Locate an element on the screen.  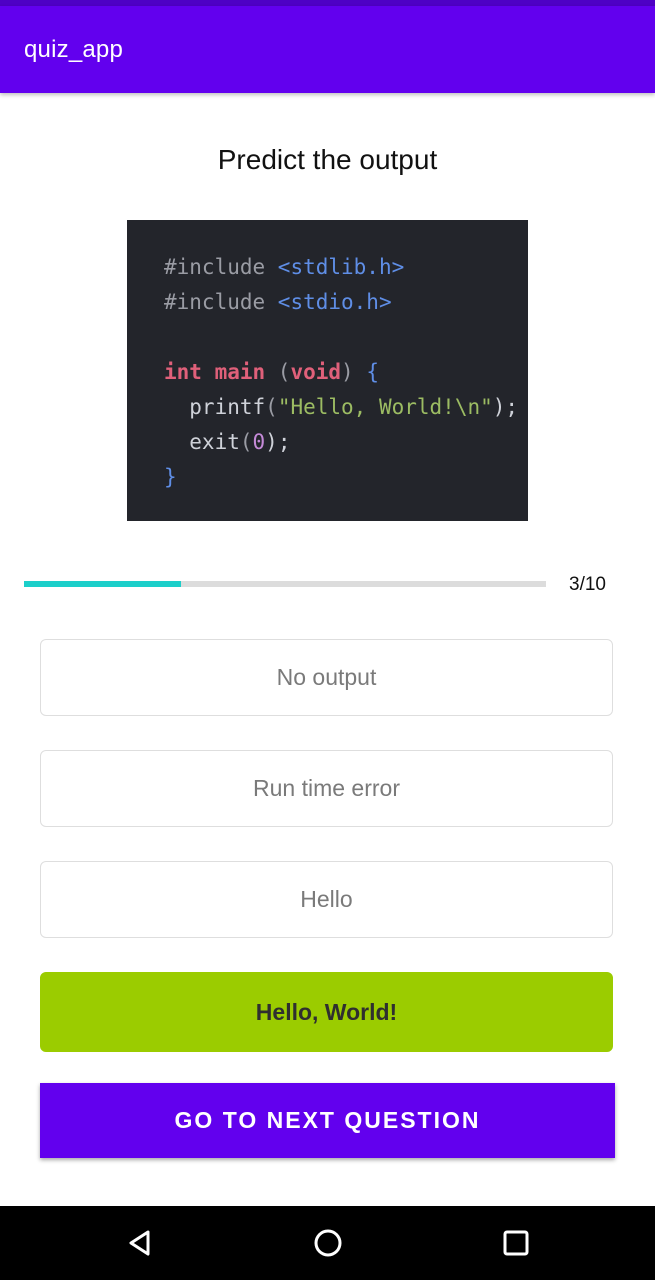
option-hello: Hello is located at coordinates (326, 899).